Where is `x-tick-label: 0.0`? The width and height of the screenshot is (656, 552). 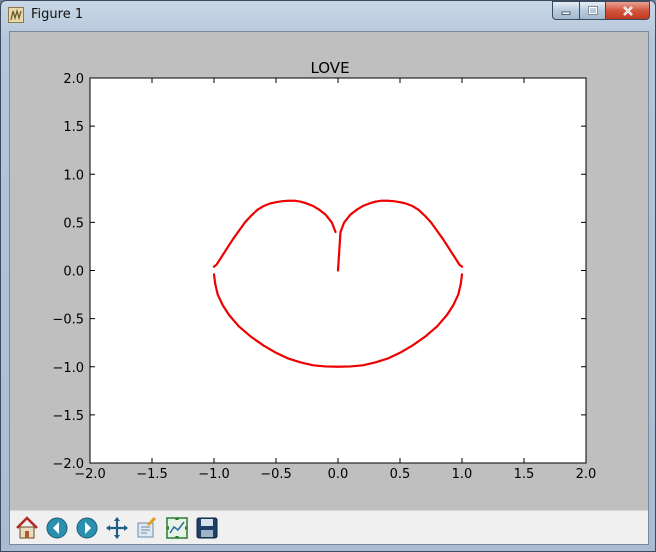 x-tick-label: 0.0 is located at coordinates (338, 474).